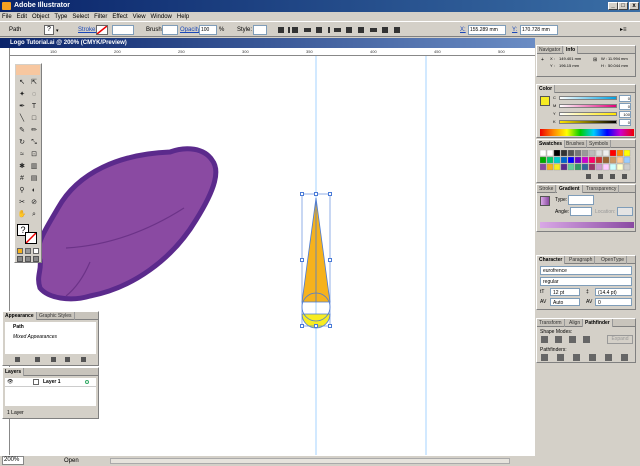  What do you see at coordinates (10, 382) in the screenshot?
I see `visibility-eye-icon: 👁` at bounding box center [10, 382].